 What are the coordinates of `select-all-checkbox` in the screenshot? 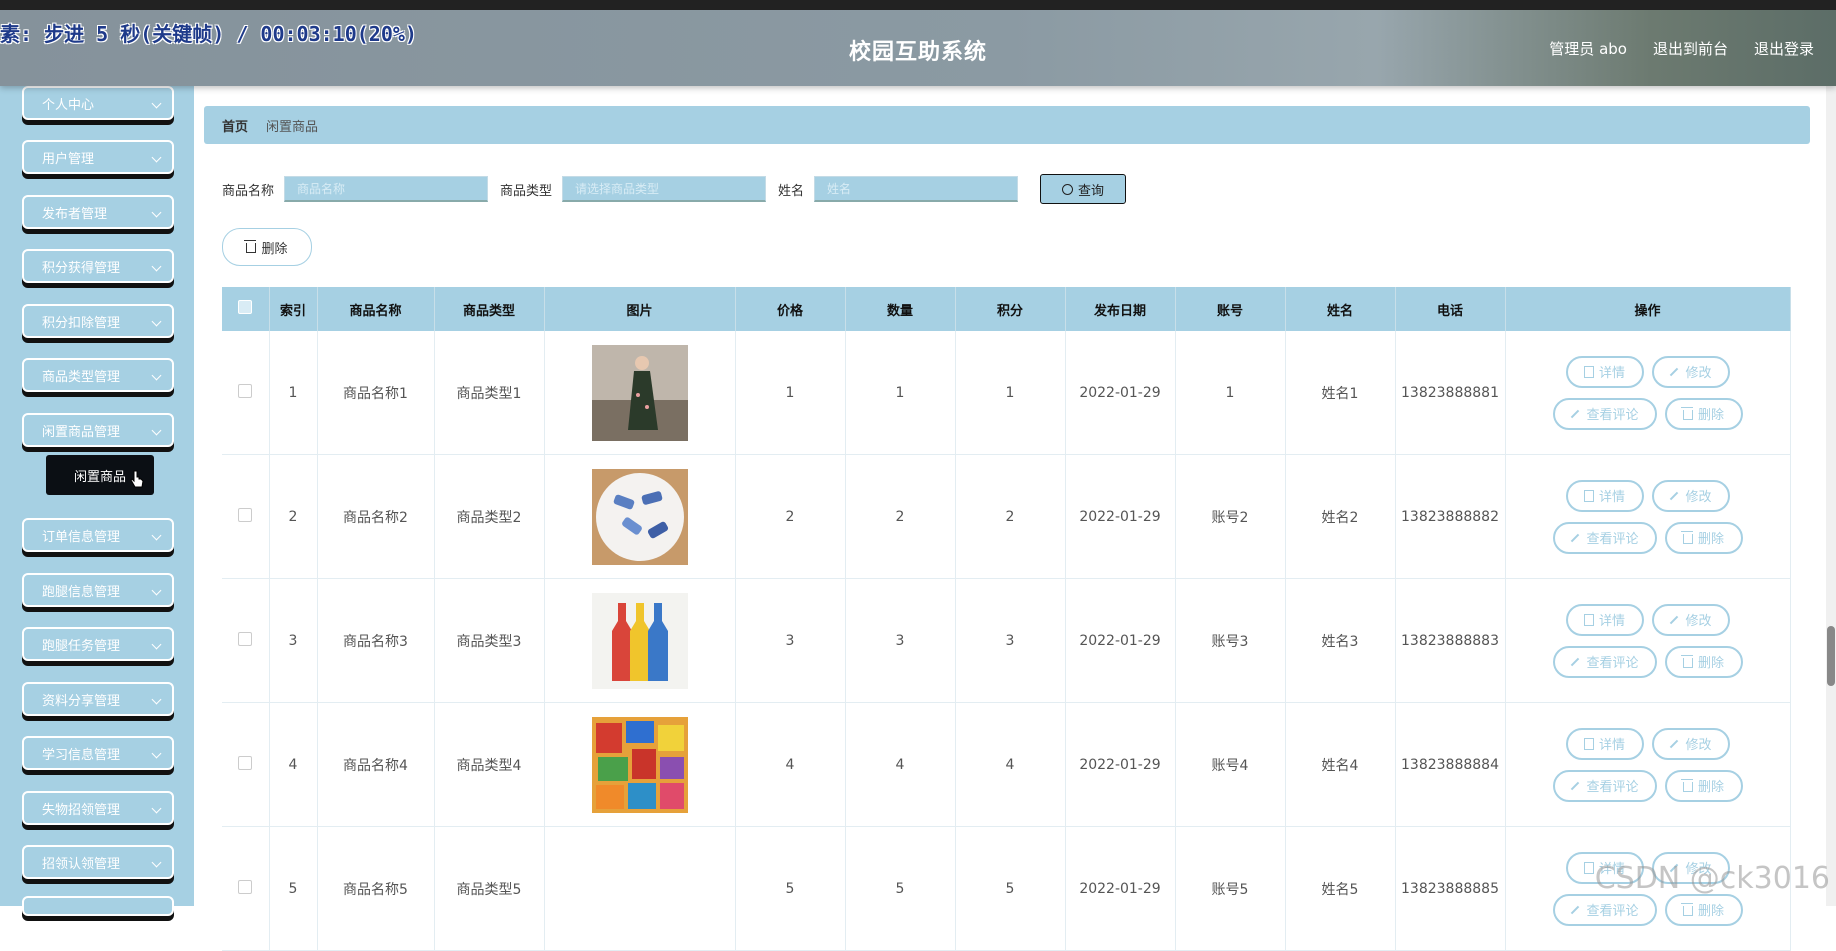 It's located at (245, 307).